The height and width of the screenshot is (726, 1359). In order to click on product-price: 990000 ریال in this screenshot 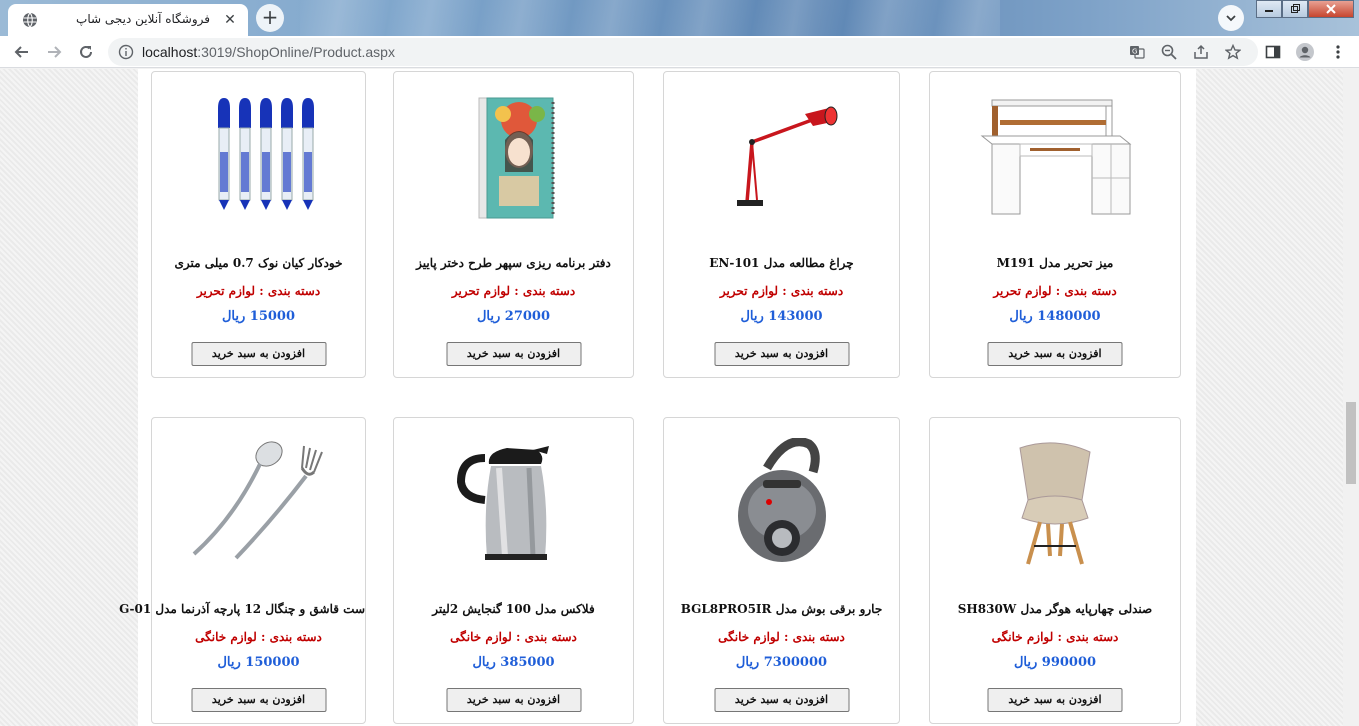, I will do `click(1055, 662)`.